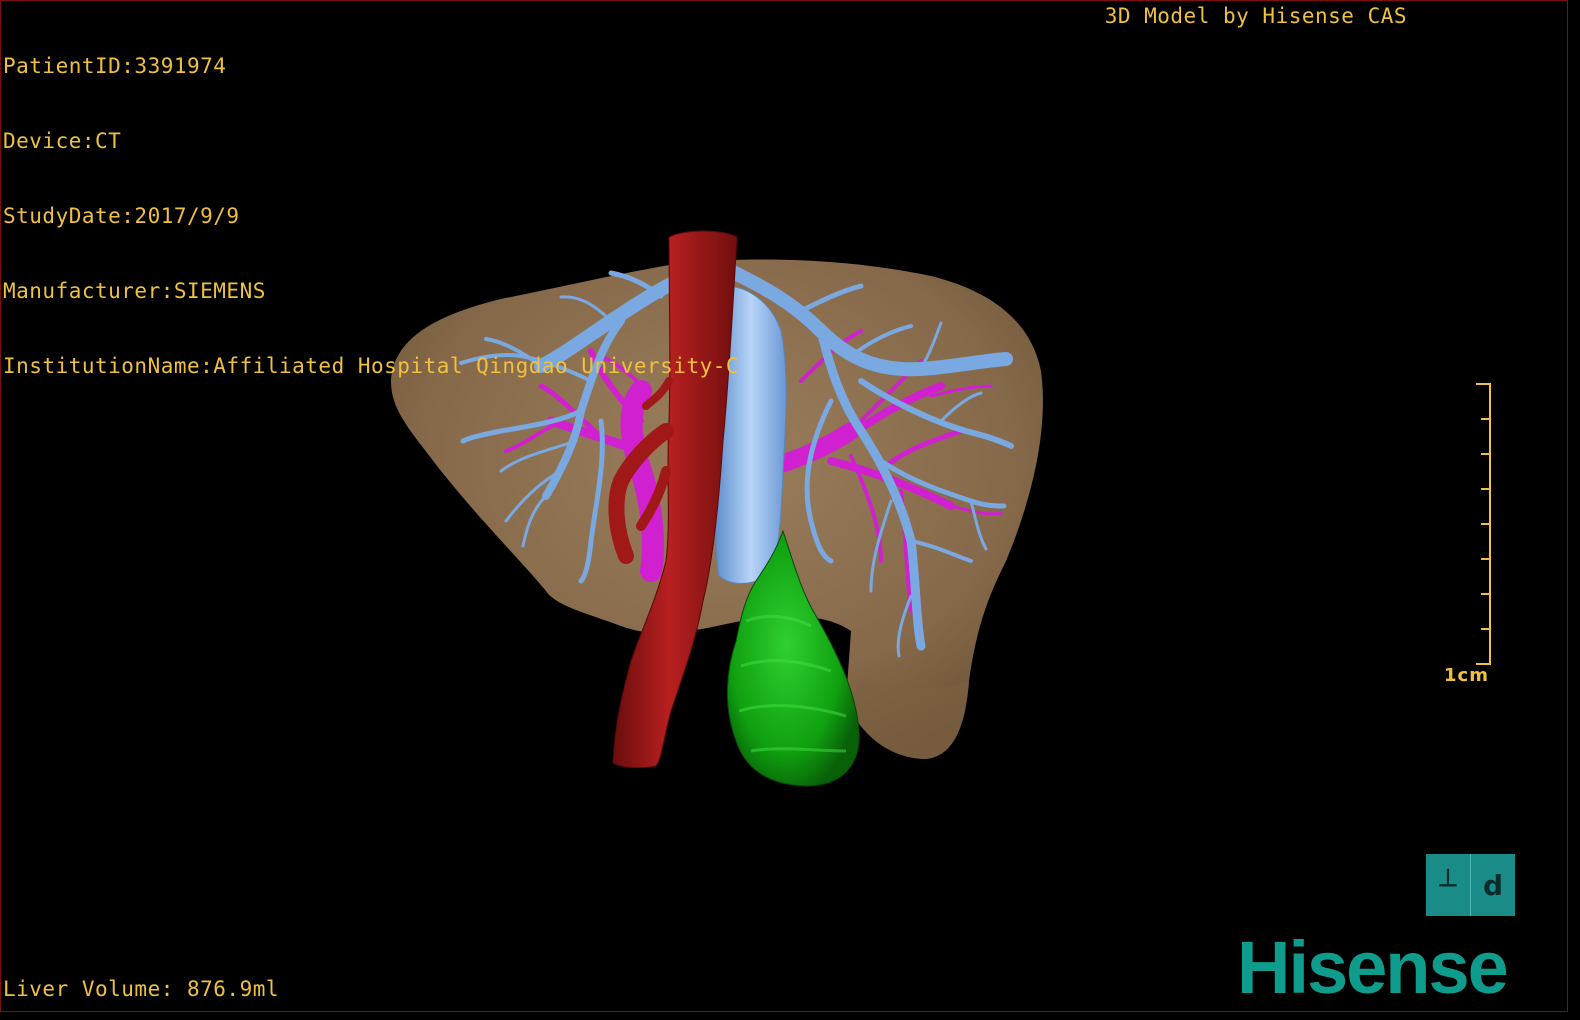  Describe the element at coordinates (1373, 967) in the screenshot. I see `hisense-logo: Hisense` at that location.